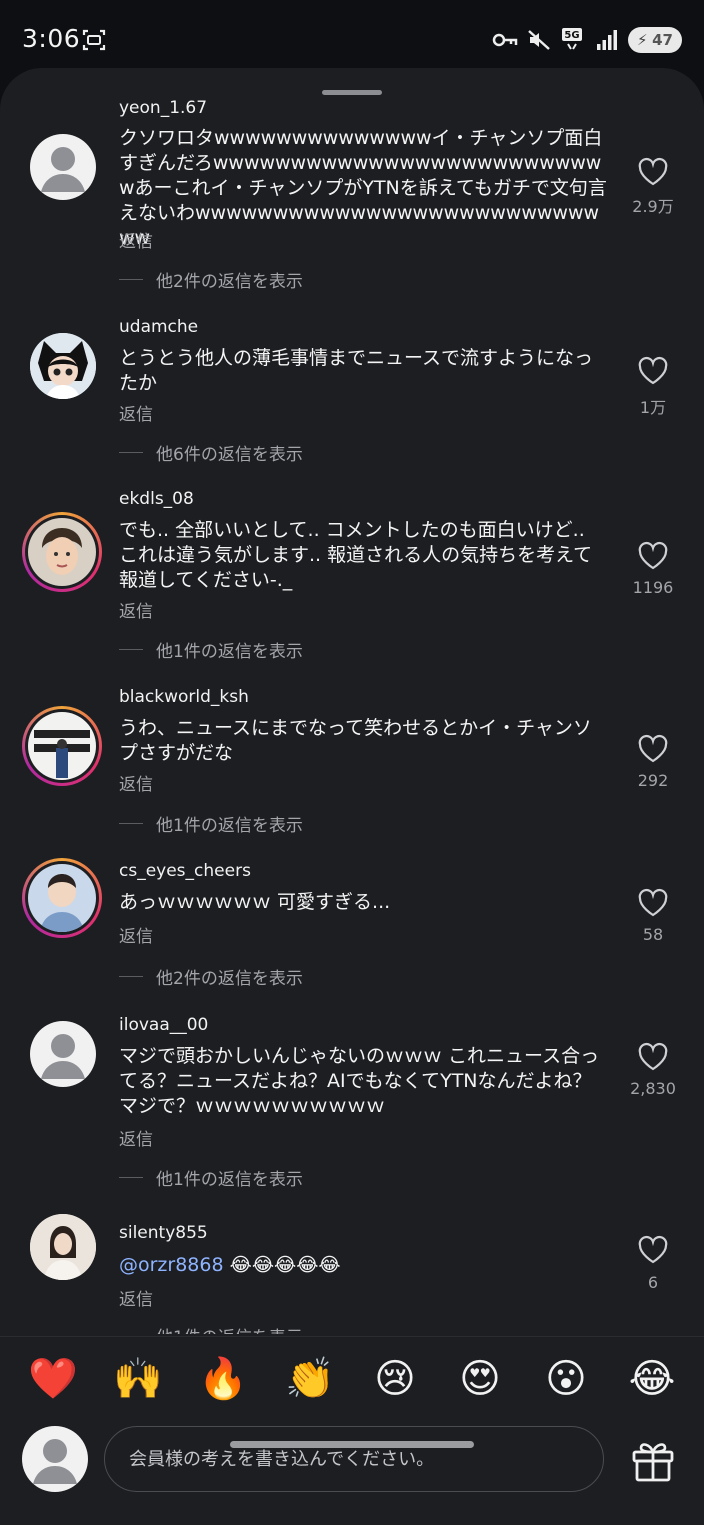 Image resolution: width=704 pixels, height=1525 pixels. I want to click on status-bar: 3:06 5G ⚡ 47, so click(352, 39).